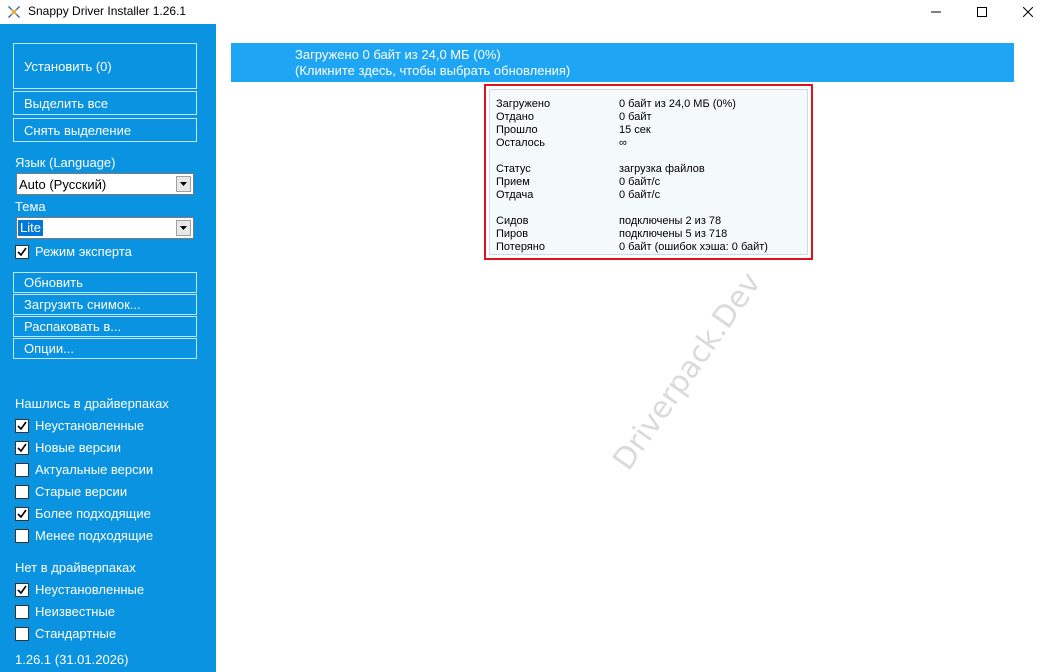  I want to click on close-button, so click(1028, 12).